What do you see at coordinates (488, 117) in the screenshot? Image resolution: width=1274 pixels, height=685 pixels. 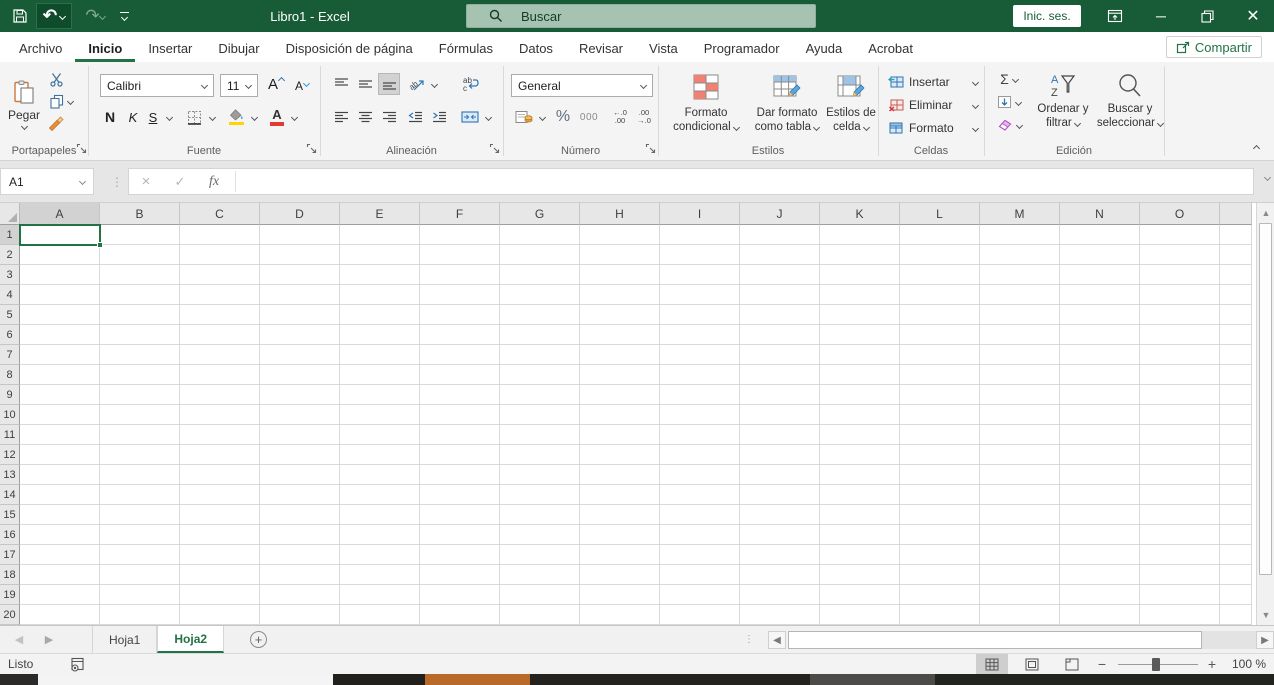 I see `merge-center-options-button` at bounding box center [488, 117].